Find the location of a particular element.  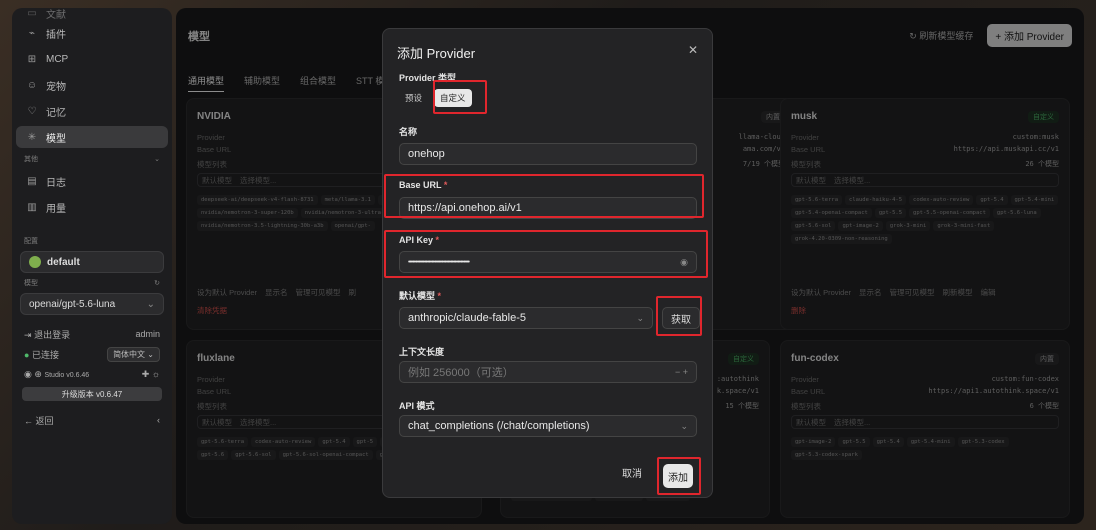

sidebar-section-model: 模型 ↻ is located at coordinates (92, 283).